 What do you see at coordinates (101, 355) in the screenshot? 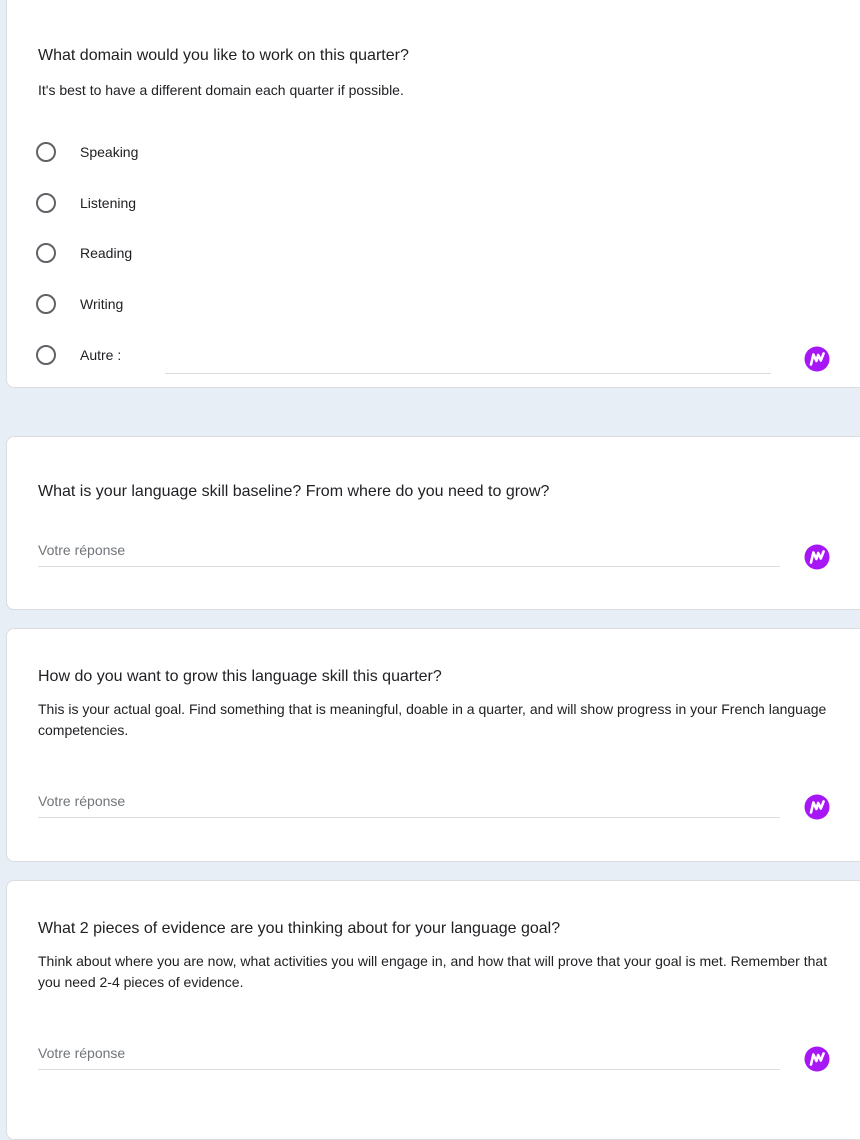
I see `radio-label: Autre :` at bounding box center [101, 355].